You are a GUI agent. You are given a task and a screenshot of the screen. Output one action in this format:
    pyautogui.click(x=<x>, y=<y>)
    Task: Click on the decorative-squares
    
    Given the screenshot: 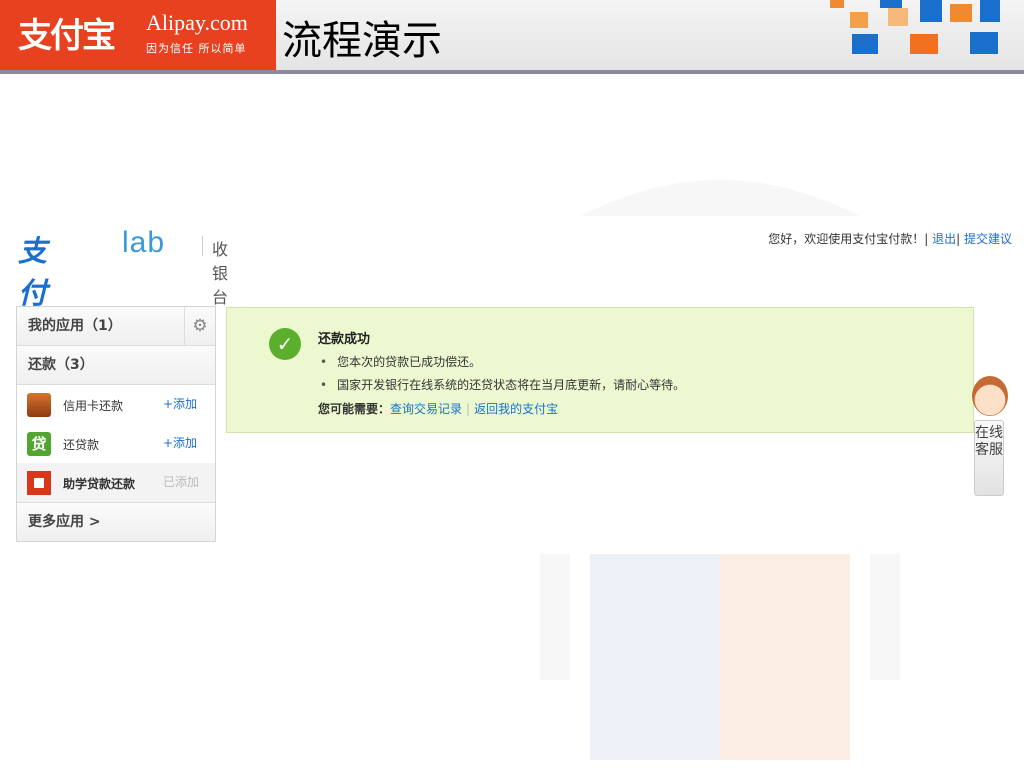 What is the action you would take?
    pyautogui.click(x=922, y=35)
    